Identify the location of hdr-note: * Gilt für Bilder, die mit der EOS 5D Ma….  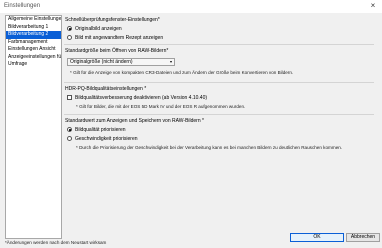
(161, 106).